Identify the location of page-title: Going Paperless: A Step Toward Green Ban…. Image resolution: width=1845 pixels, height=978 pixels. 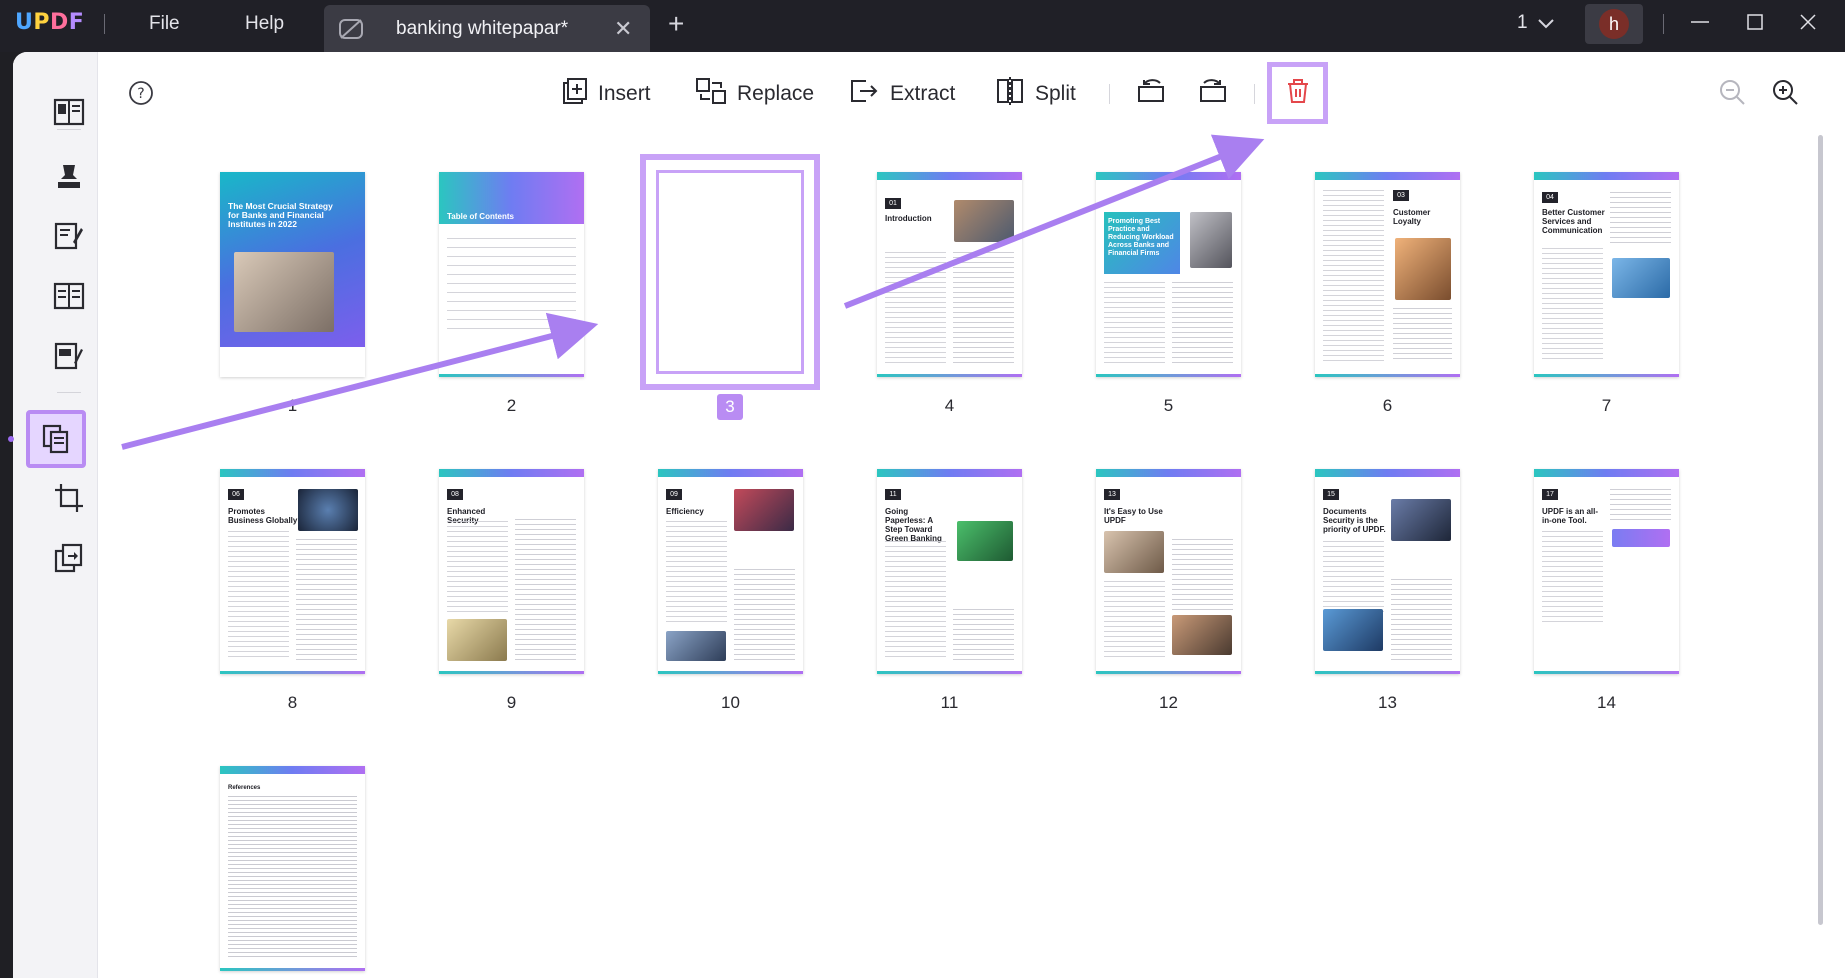
(913, 525).